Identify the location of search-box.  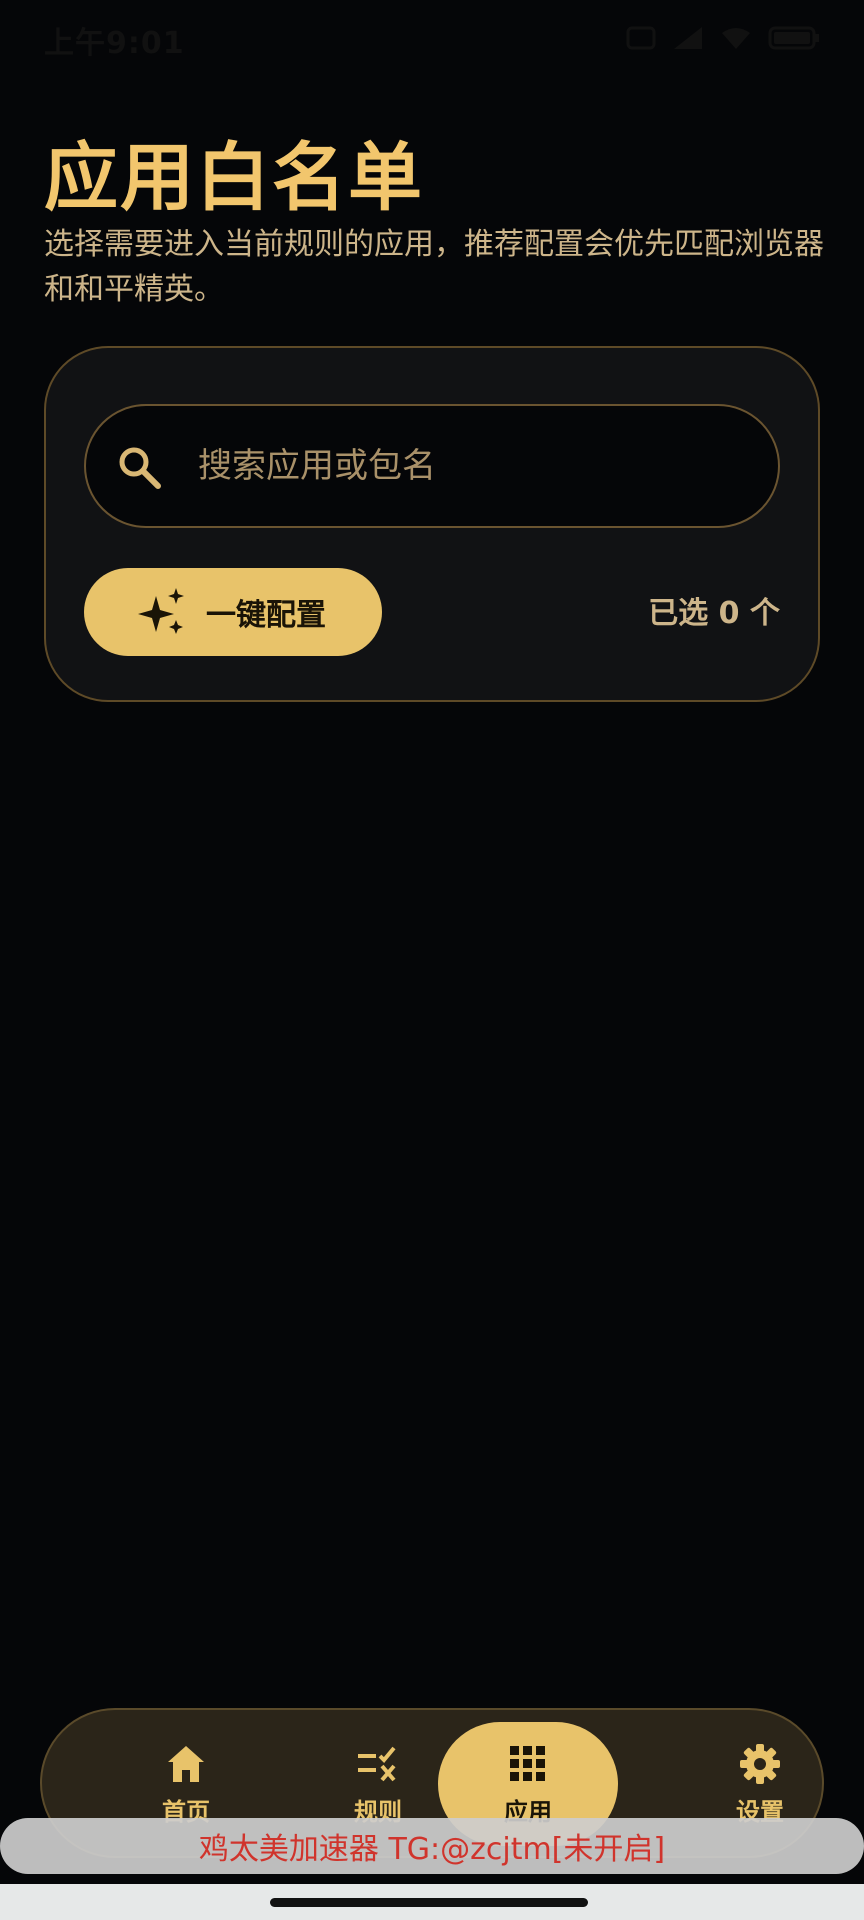
(432, 466).